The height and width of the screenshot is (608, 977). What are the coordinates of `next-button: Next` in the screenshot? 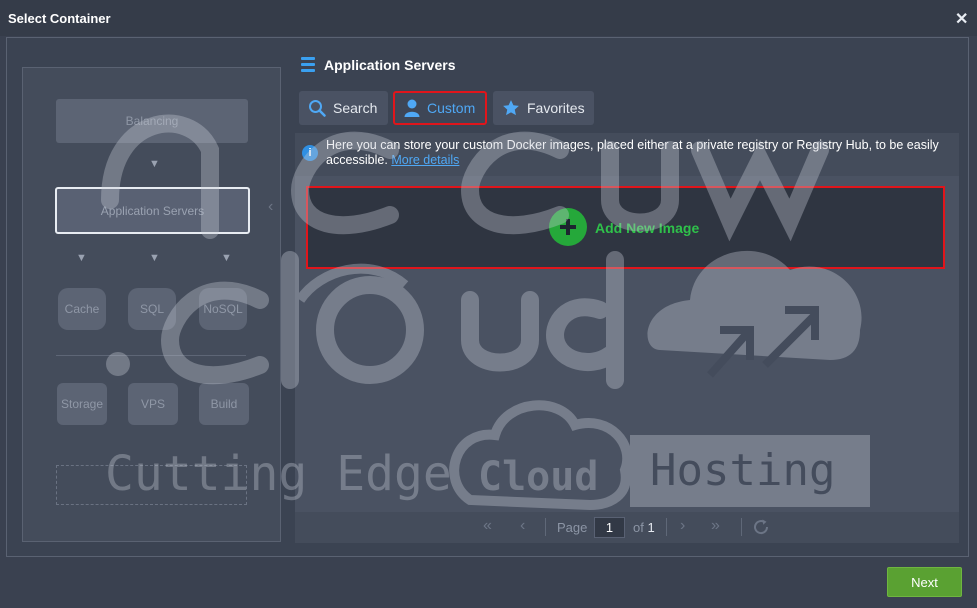 It's located at (924, 582).